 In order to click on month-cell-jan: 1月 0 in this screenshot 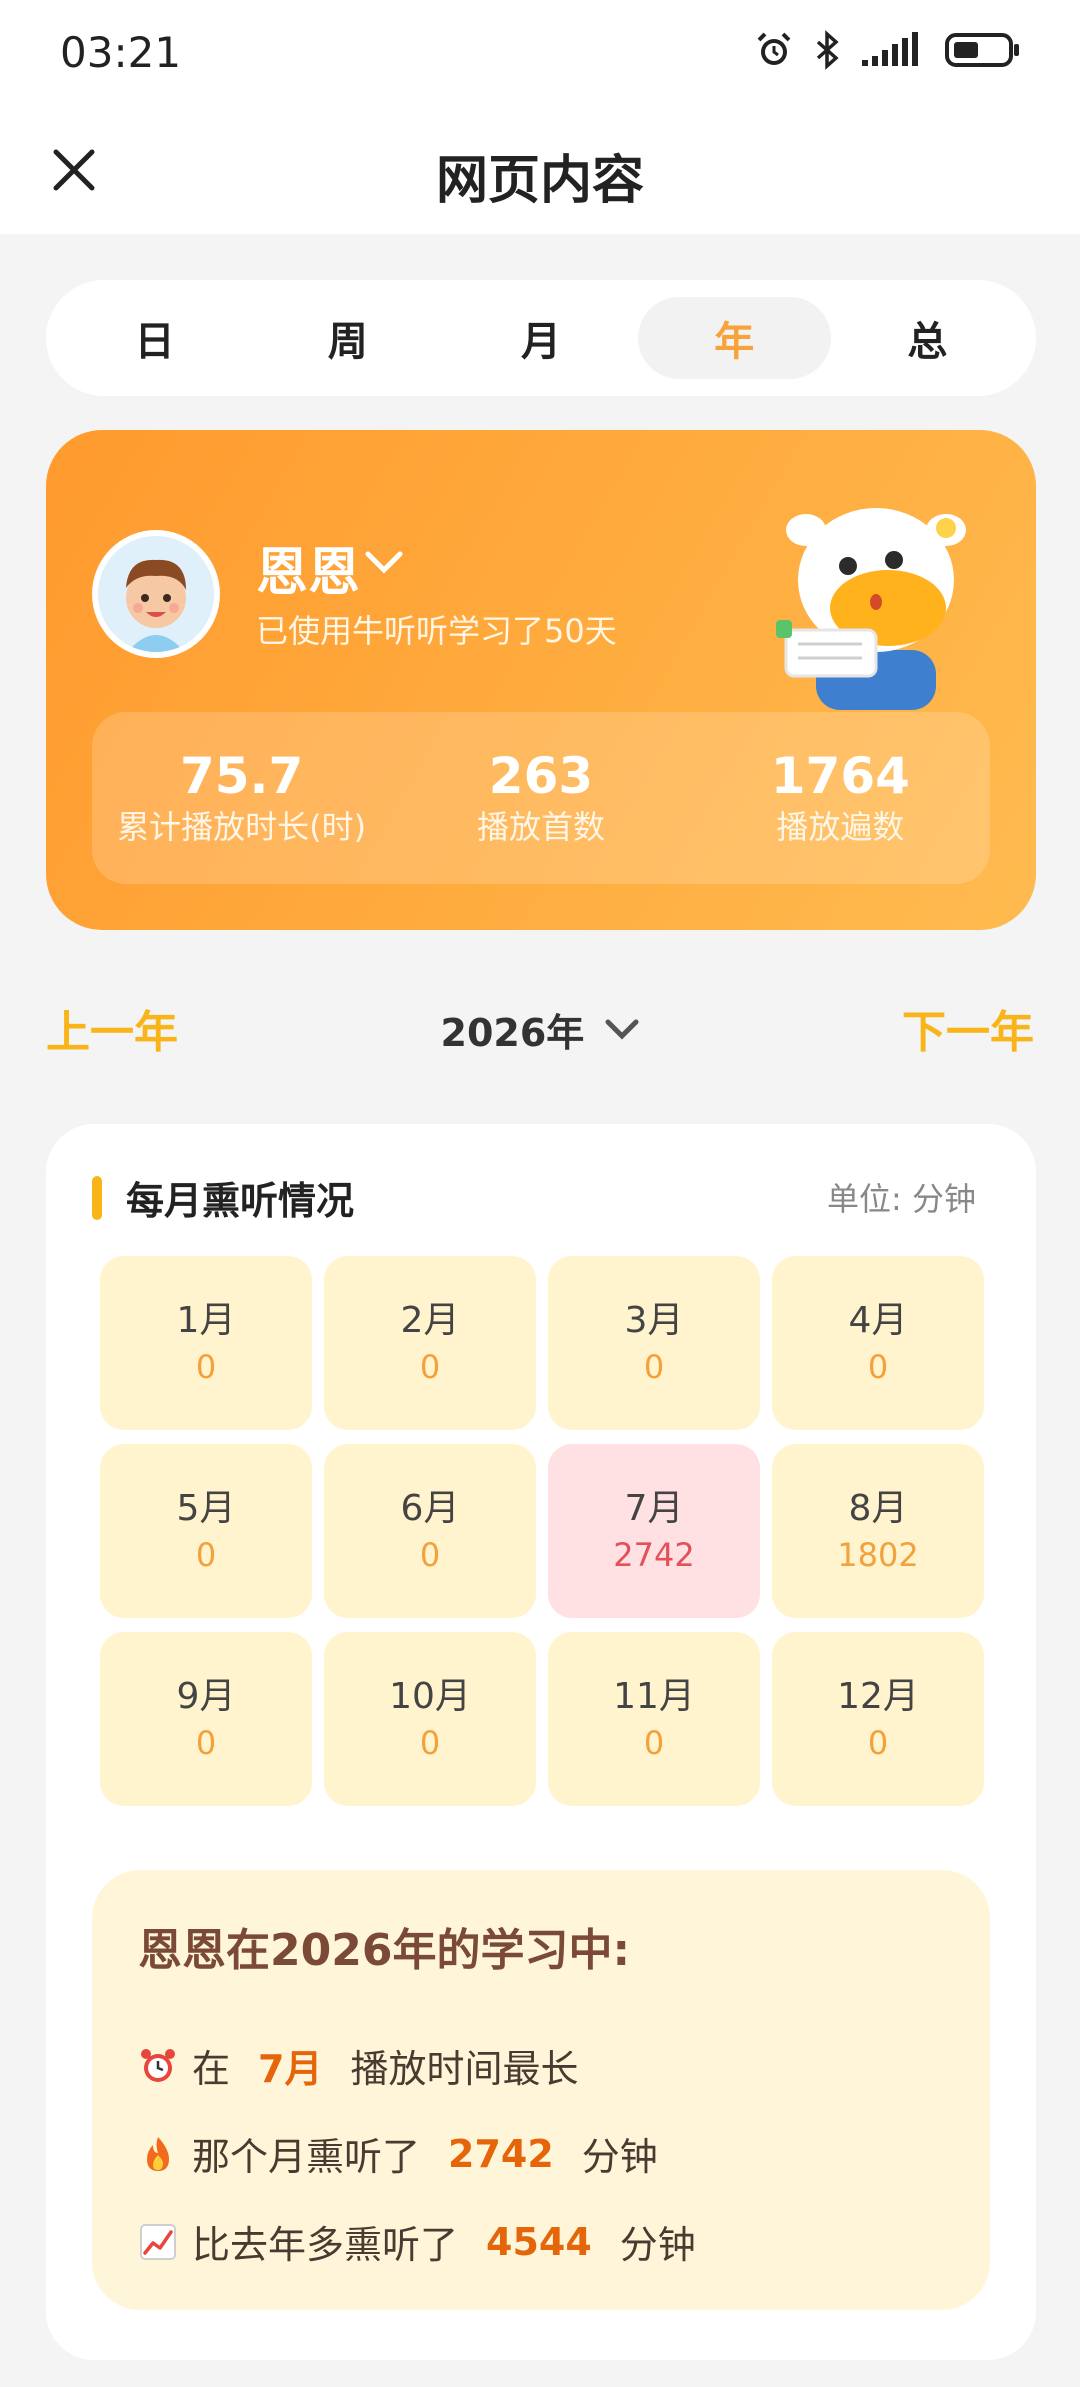, I will do `click(206, 1343)`.